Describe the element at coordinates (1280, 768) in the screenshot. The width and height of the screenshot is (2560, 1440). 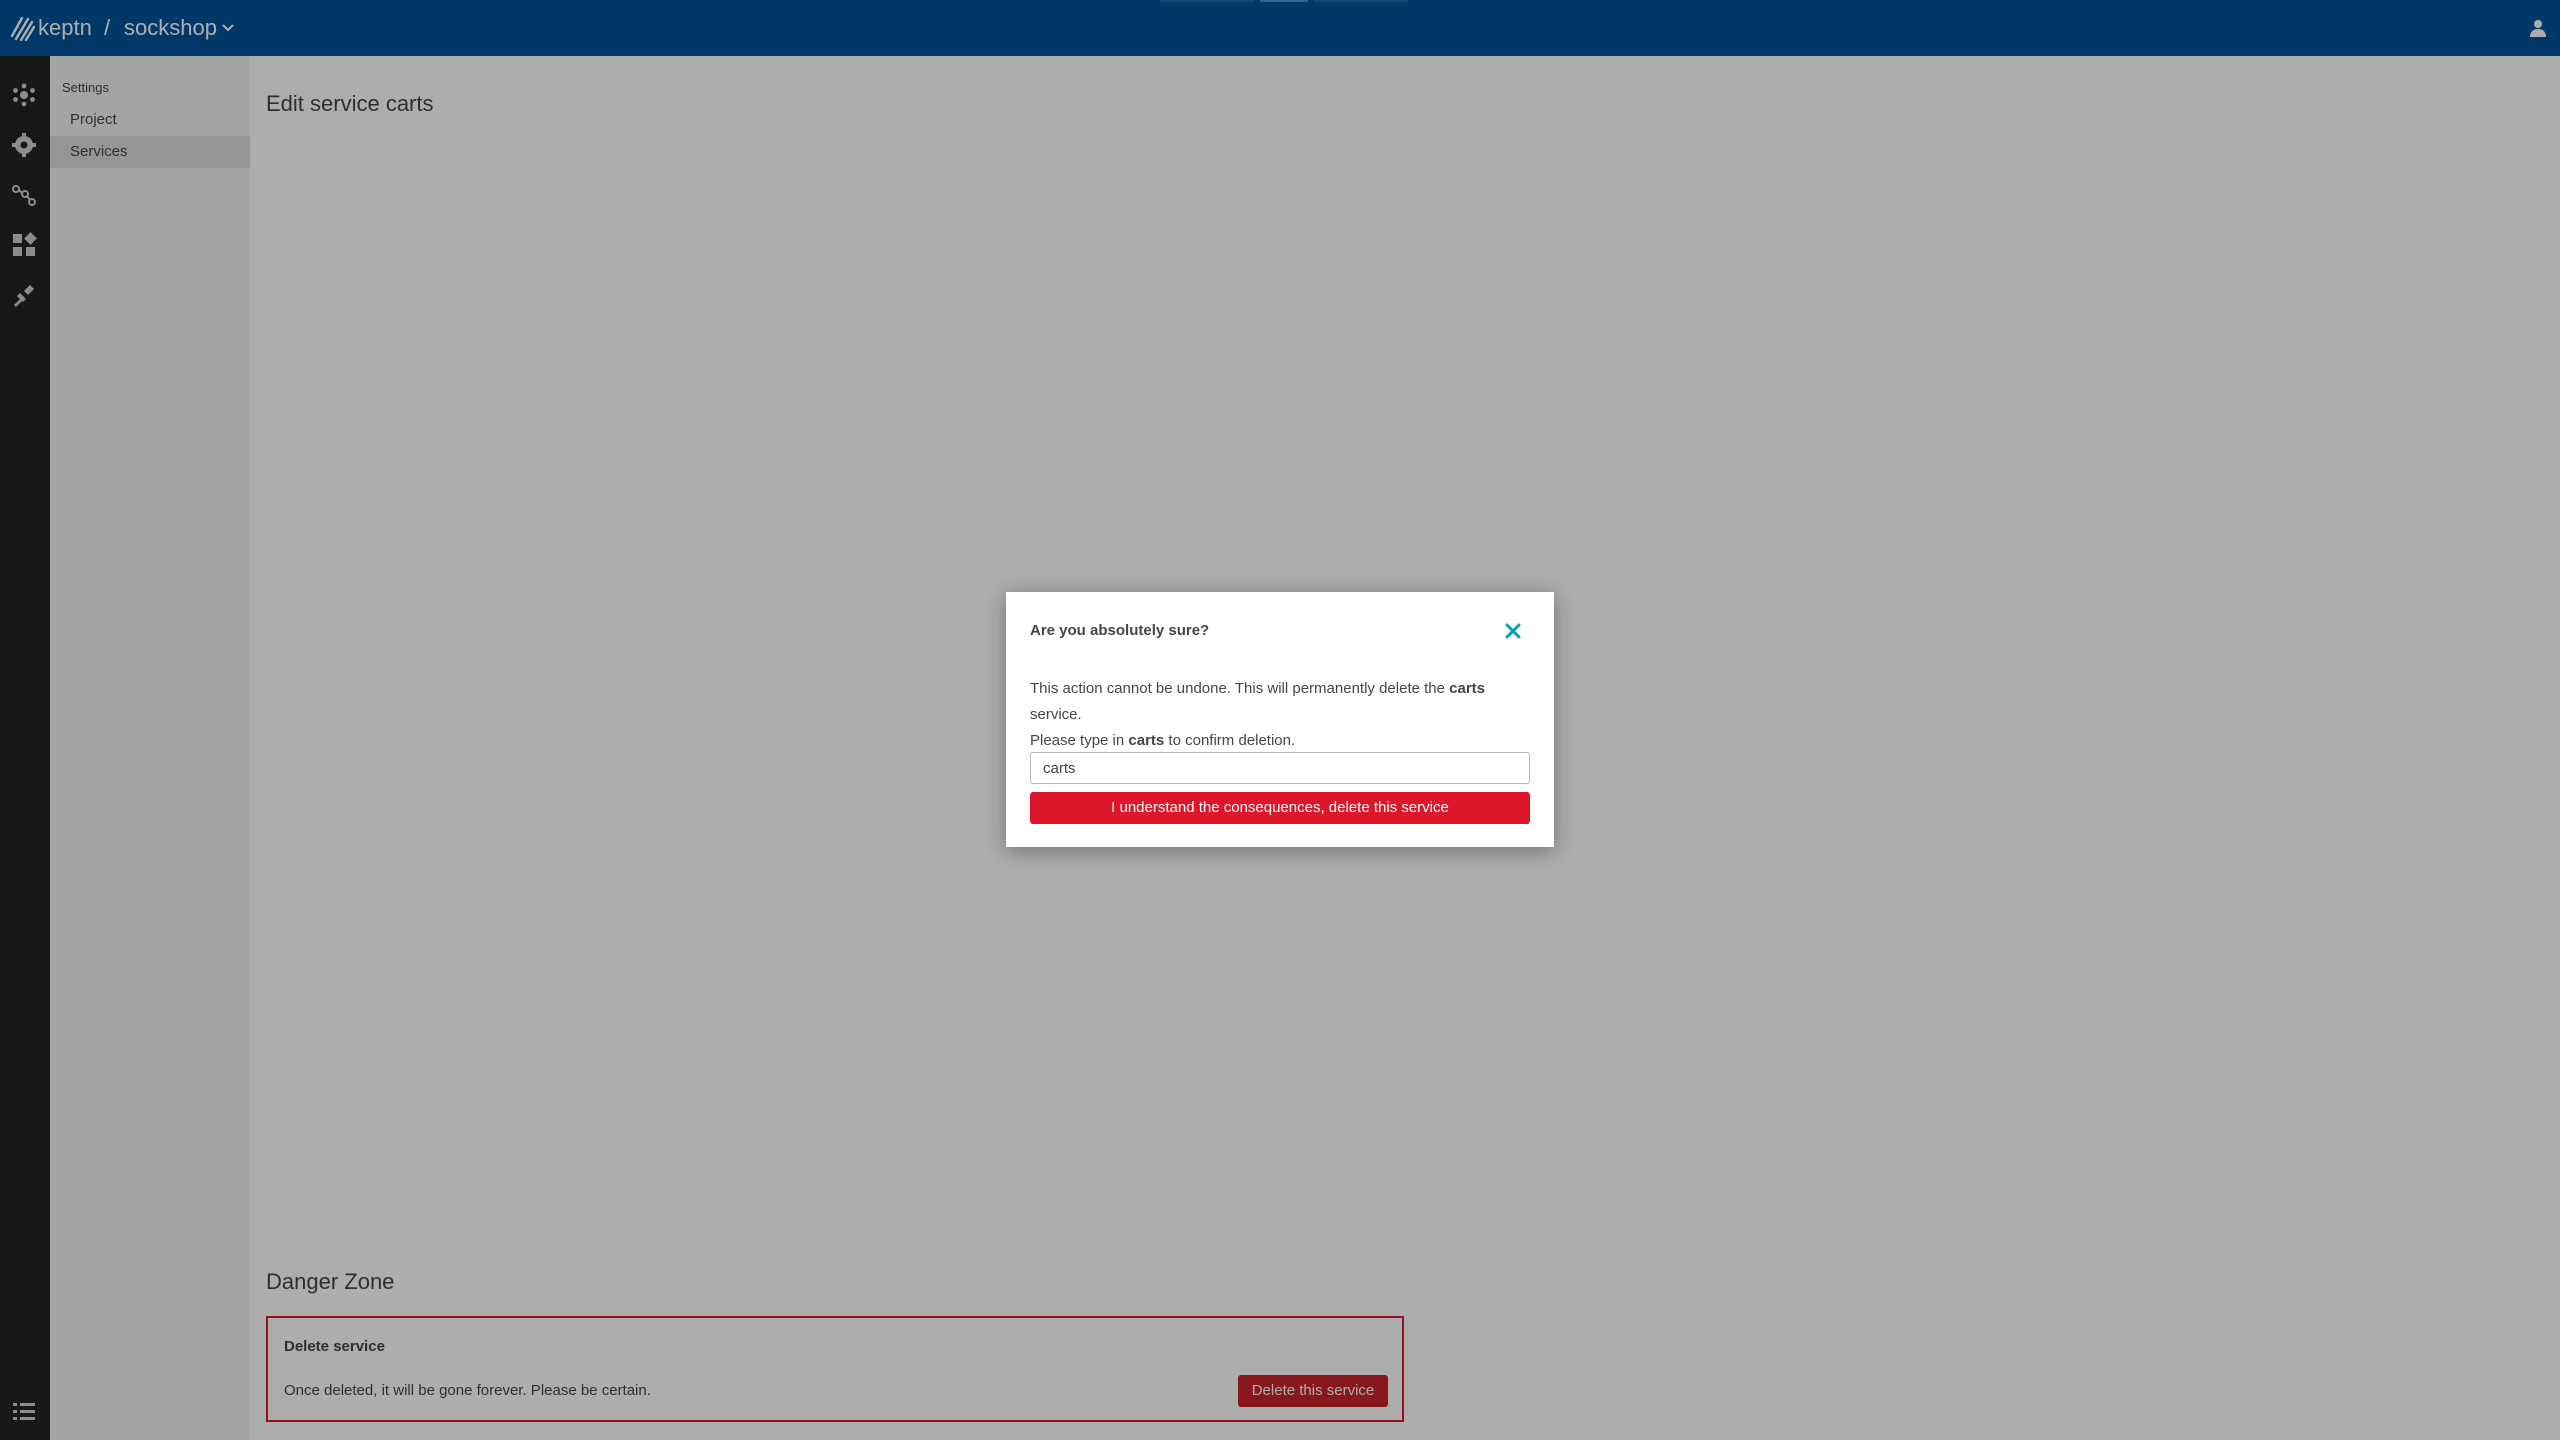
I see `confirm-service-name-input` at that location.